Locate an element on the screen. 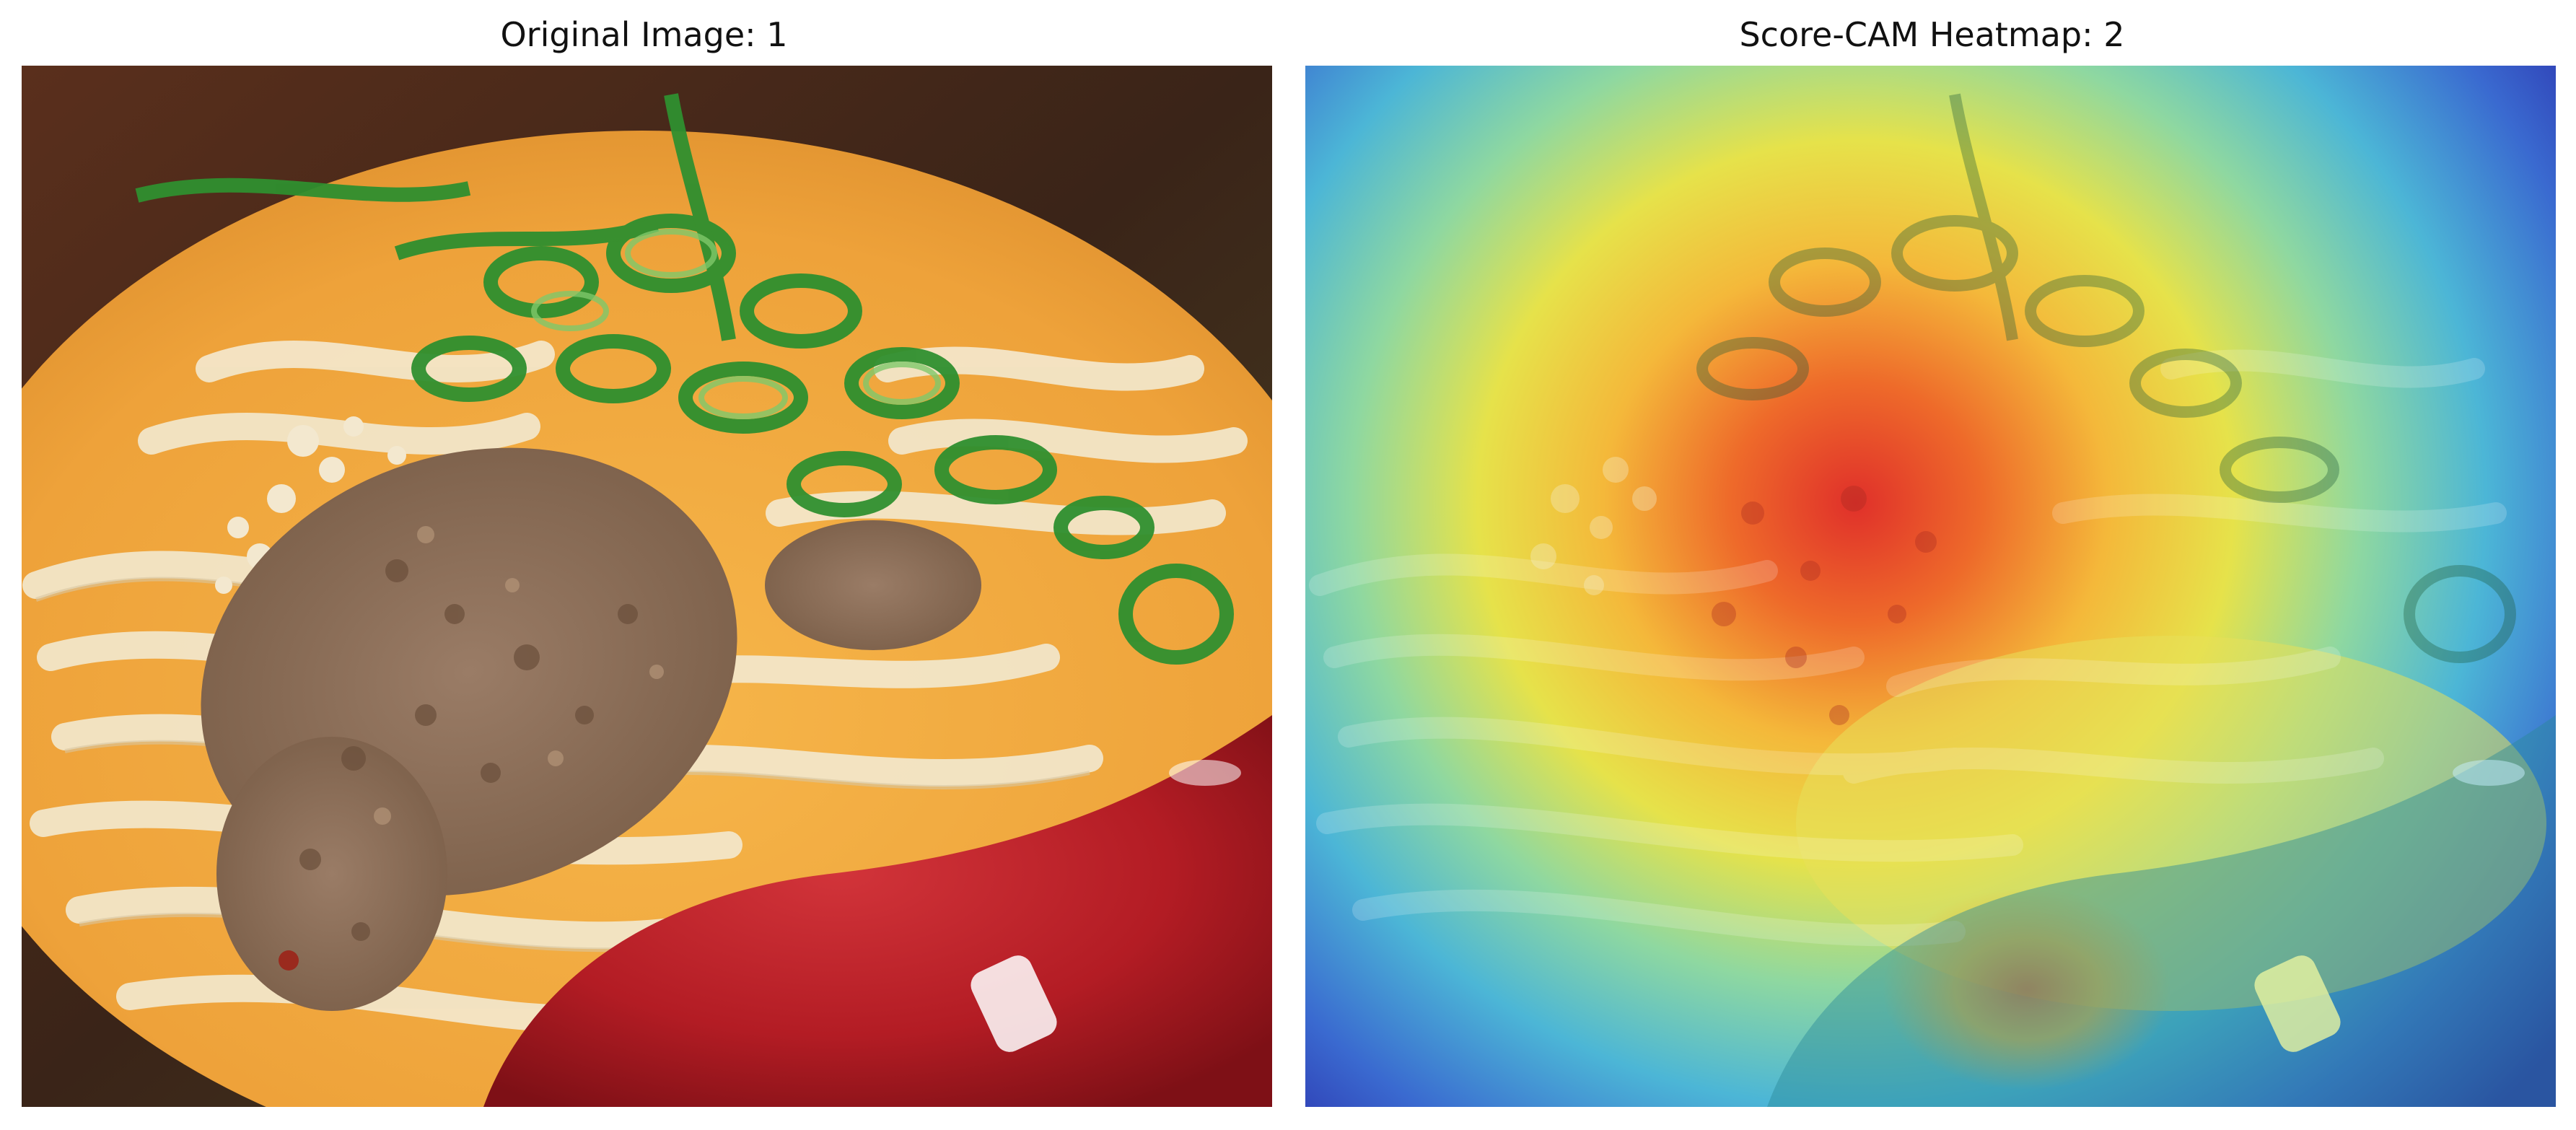 The width and height of the screenshot is (2576, 1130). original-image-title: Original Image: 1 is located at coordinates (644, 34).